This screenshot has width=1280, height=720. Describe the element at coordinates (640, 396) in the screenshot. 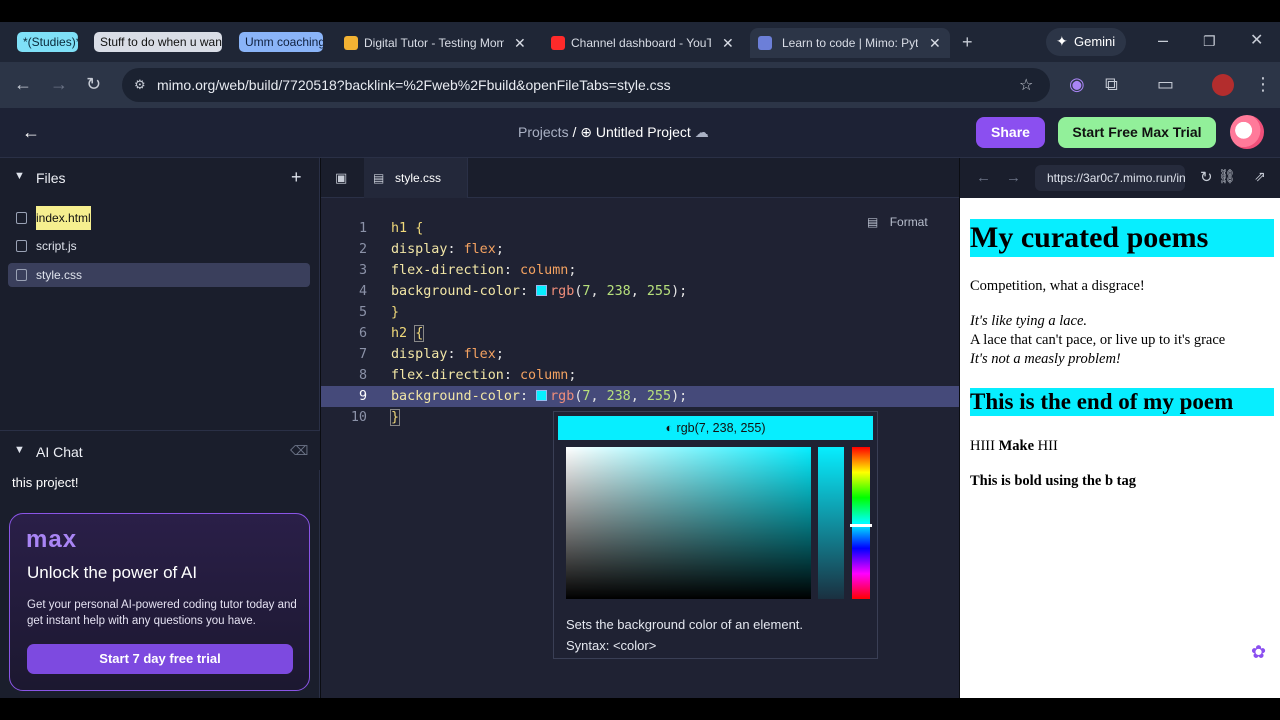

I see `code-line-current: 9 background-color: rgb(7, 238, 255);` at that location.